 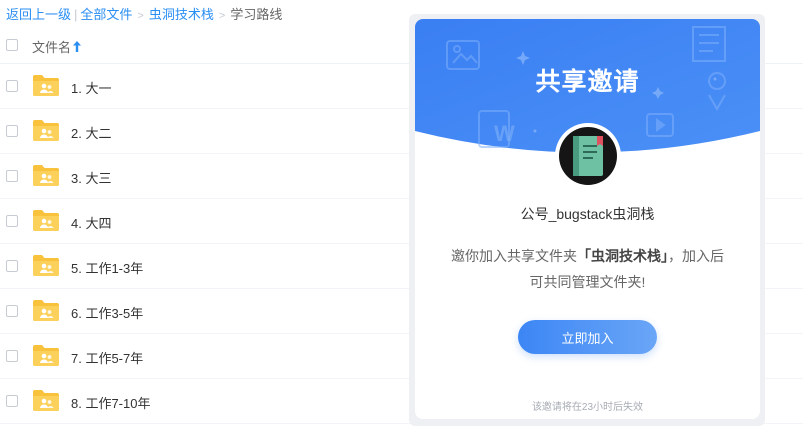 What do you see at coordinates (256, 14) in the screenshot?
I see `breadcrumb-current: 学习路线` at bounding box center [256, 14].